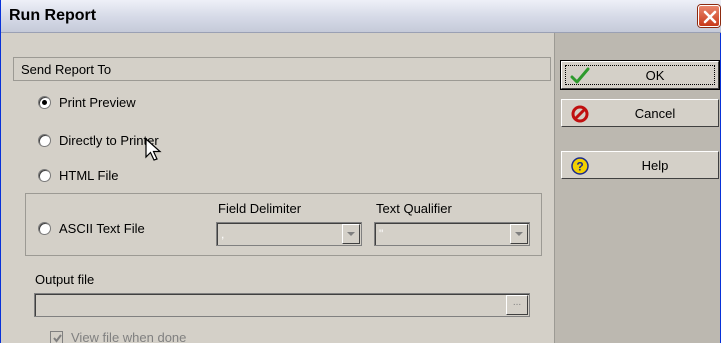 Image resolution: width=721 pixels, height=343 pixels. What do you see at coordinates (640, 75) in the screenshot?
I see `ok-button: OK` at bounding box center [640, 75].